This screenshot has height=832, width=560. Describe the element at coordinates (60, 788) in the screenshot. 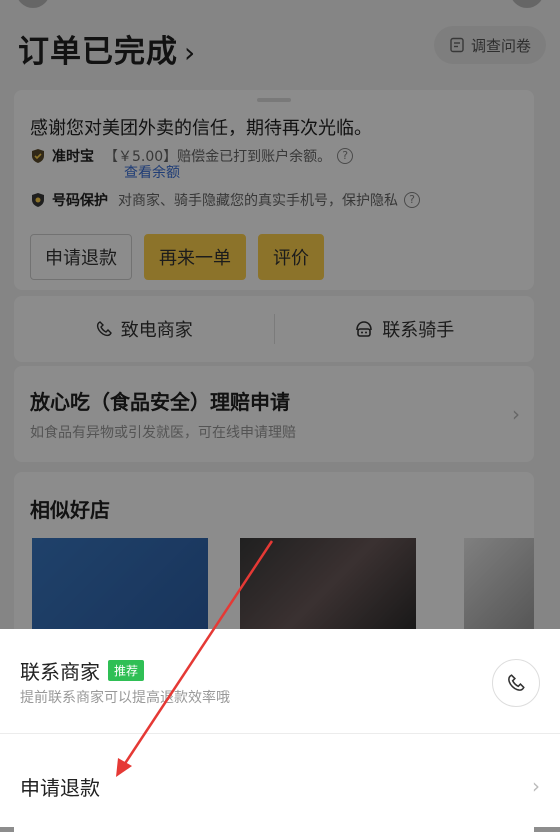

I see `apply-refund-label: 申请退款` at that location.